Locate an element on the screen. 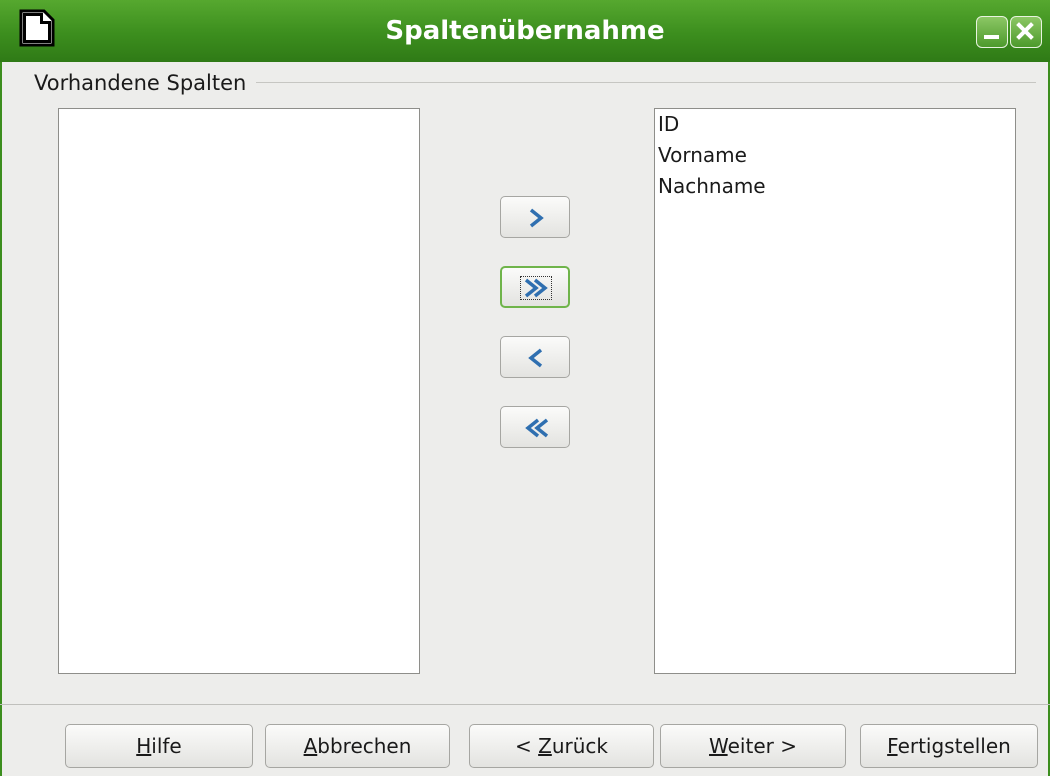 The height and width of the screenshot is (776, 1050). list-item: Vorname is located at coordinates (835, 155).